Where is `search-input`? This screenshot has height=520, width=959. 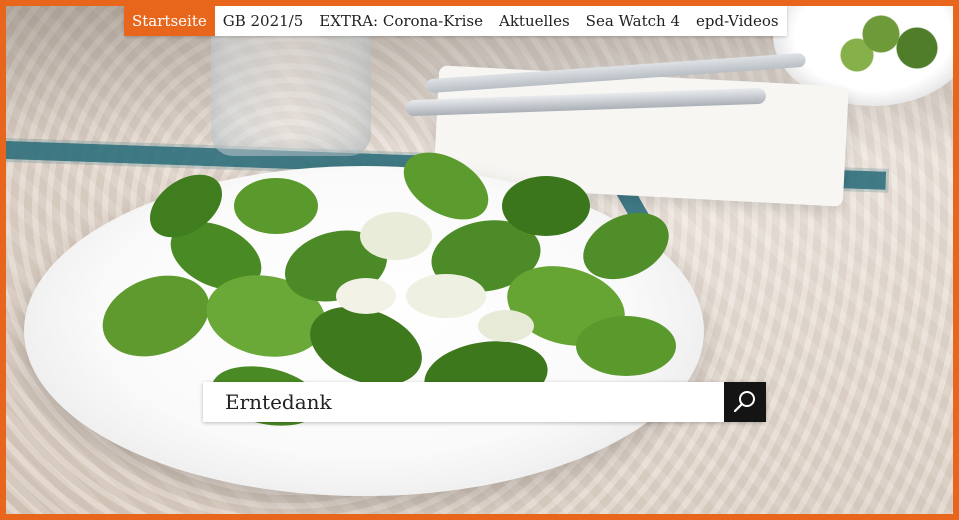
search-input is located at coordinates (463, 402).